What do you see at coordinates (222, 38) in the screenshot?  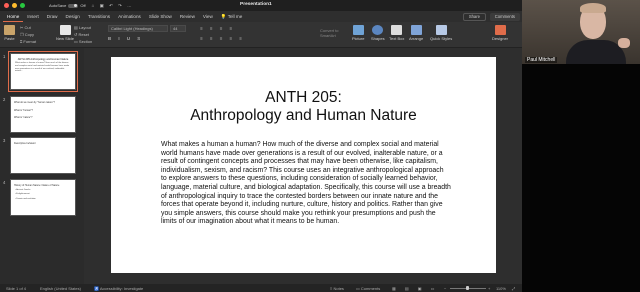 I see `alignment-buttons: ≡ ≡ ≡ ≡ ≡` at bounding box center [222, 38].